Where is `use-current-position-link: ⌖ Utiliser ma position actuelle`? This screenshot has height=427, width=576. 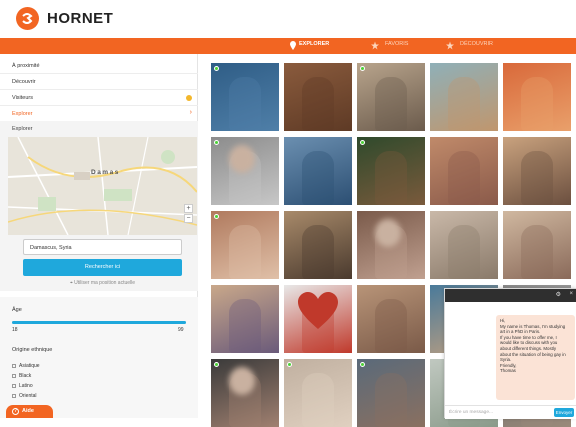
use-current-position-link: ⌖ Utiliser ma position actuelle is located at coordinates (102, 283).